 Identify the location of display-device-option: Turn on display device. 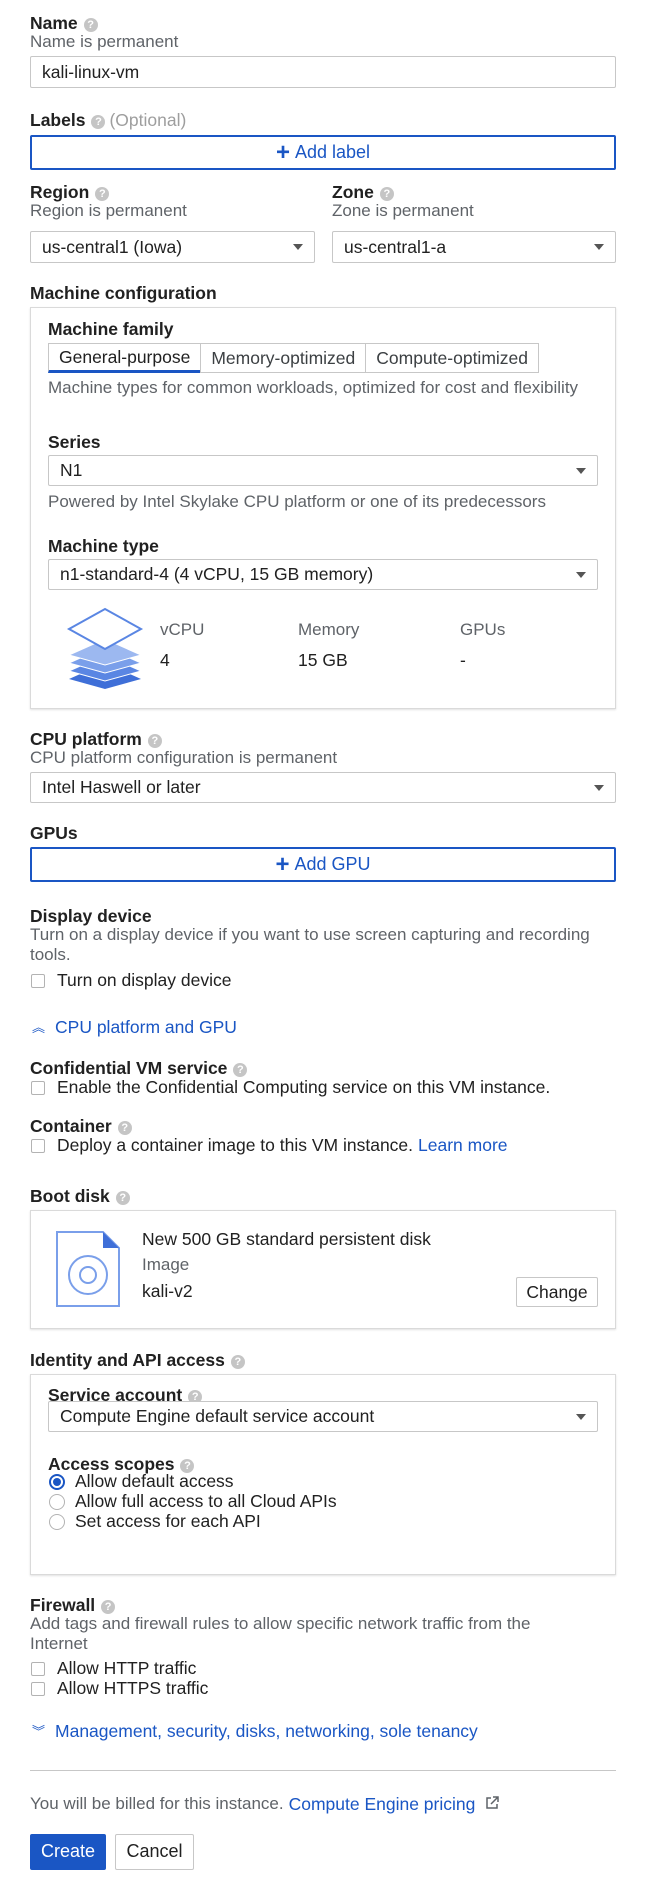
(131, 980).